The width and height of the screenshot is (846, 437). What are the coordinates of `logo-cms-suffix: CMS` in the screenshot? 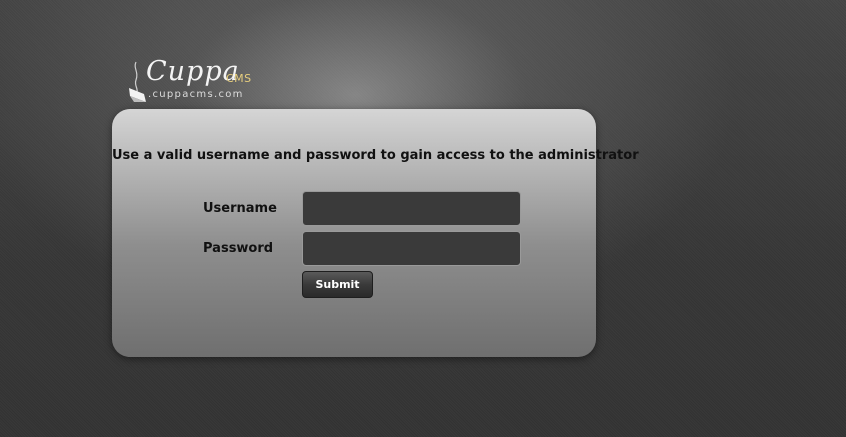 It's located at (239, 78).